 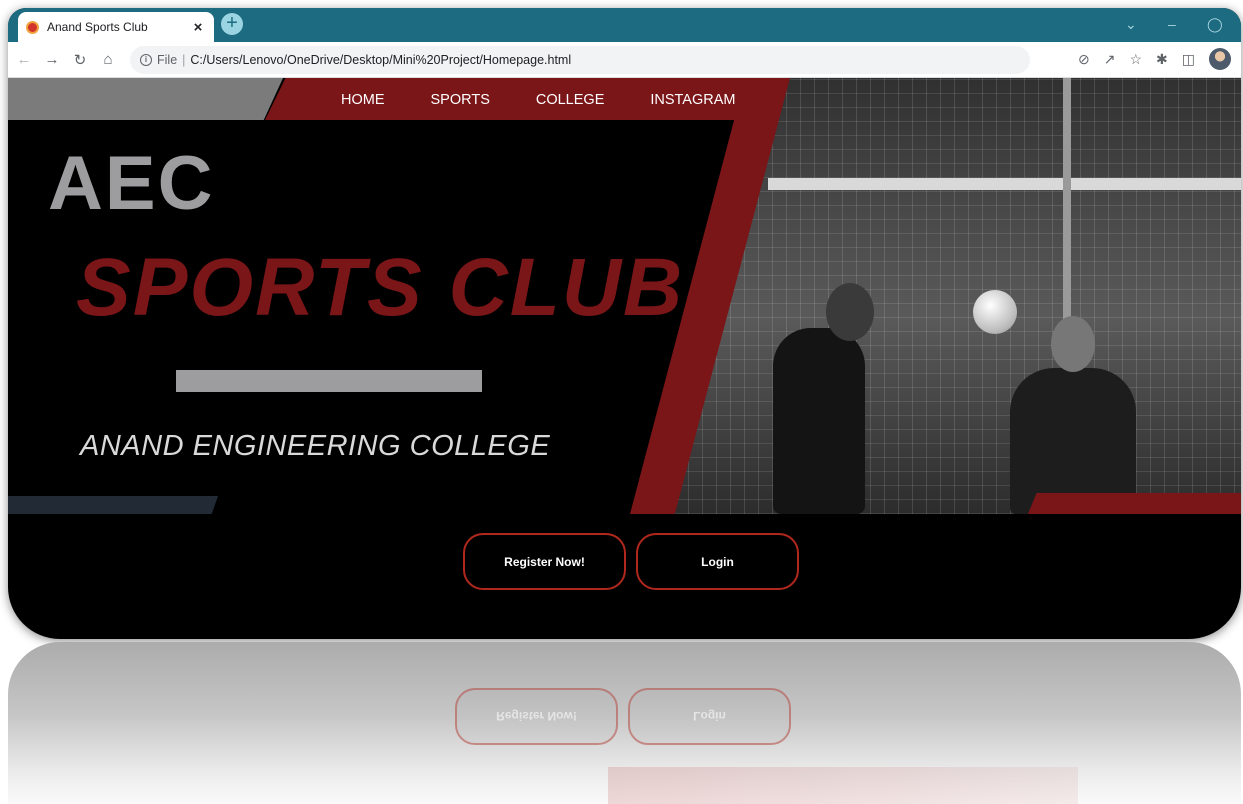 What do you see at coordinates (1004, 184) in the screenshot?
I see `goal-crossbar` at bounding box center [1004, 184].